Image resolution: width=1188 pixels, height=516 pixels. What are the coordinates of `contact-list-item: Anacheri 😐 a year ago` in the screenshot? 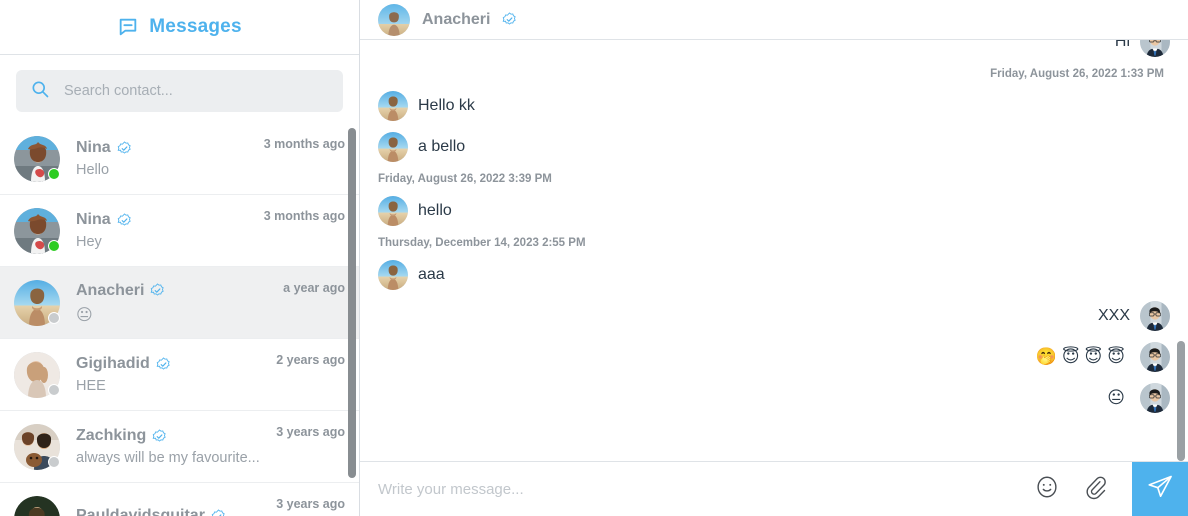 It's located at (179, 303).